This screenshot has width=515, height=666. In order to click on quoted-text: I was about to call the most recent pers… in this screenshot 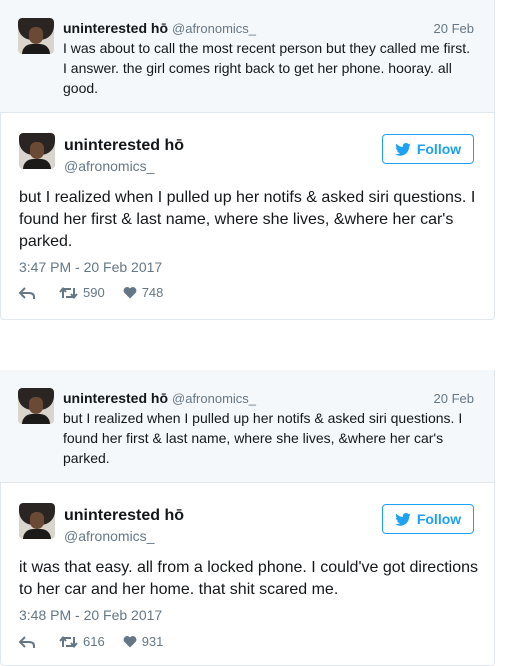, I will do `click(266, 68)`.